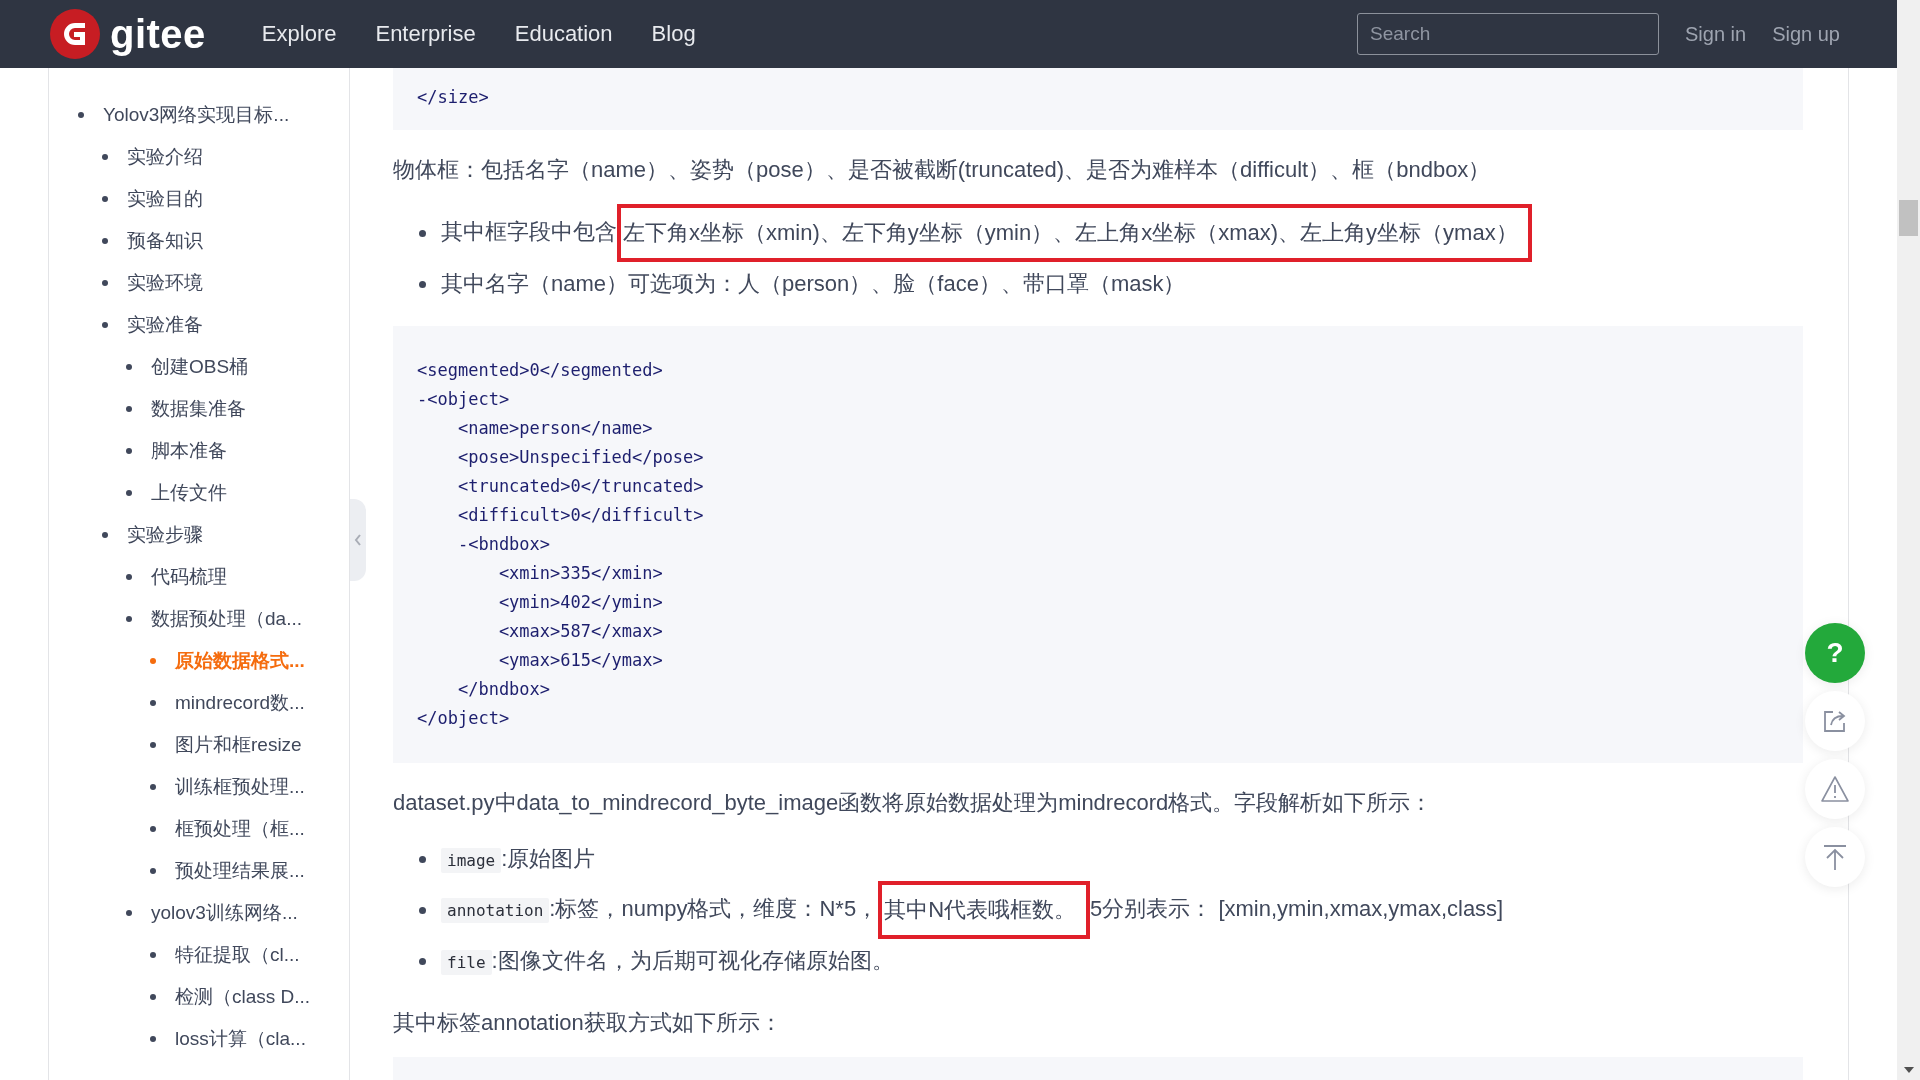 The width and height of the screenshot is (1920, 1080). I want to click on search-field: Search, so click(1508, 34).